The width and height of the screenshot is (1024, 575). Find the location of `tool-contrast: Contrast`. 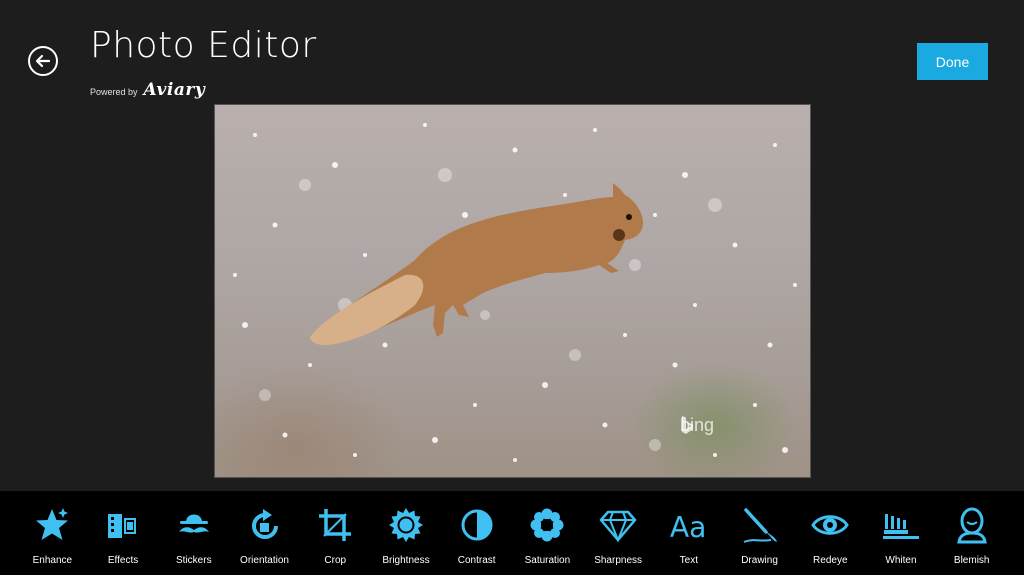

tool-contrast: Contrast is located at coordinates (476, 533).